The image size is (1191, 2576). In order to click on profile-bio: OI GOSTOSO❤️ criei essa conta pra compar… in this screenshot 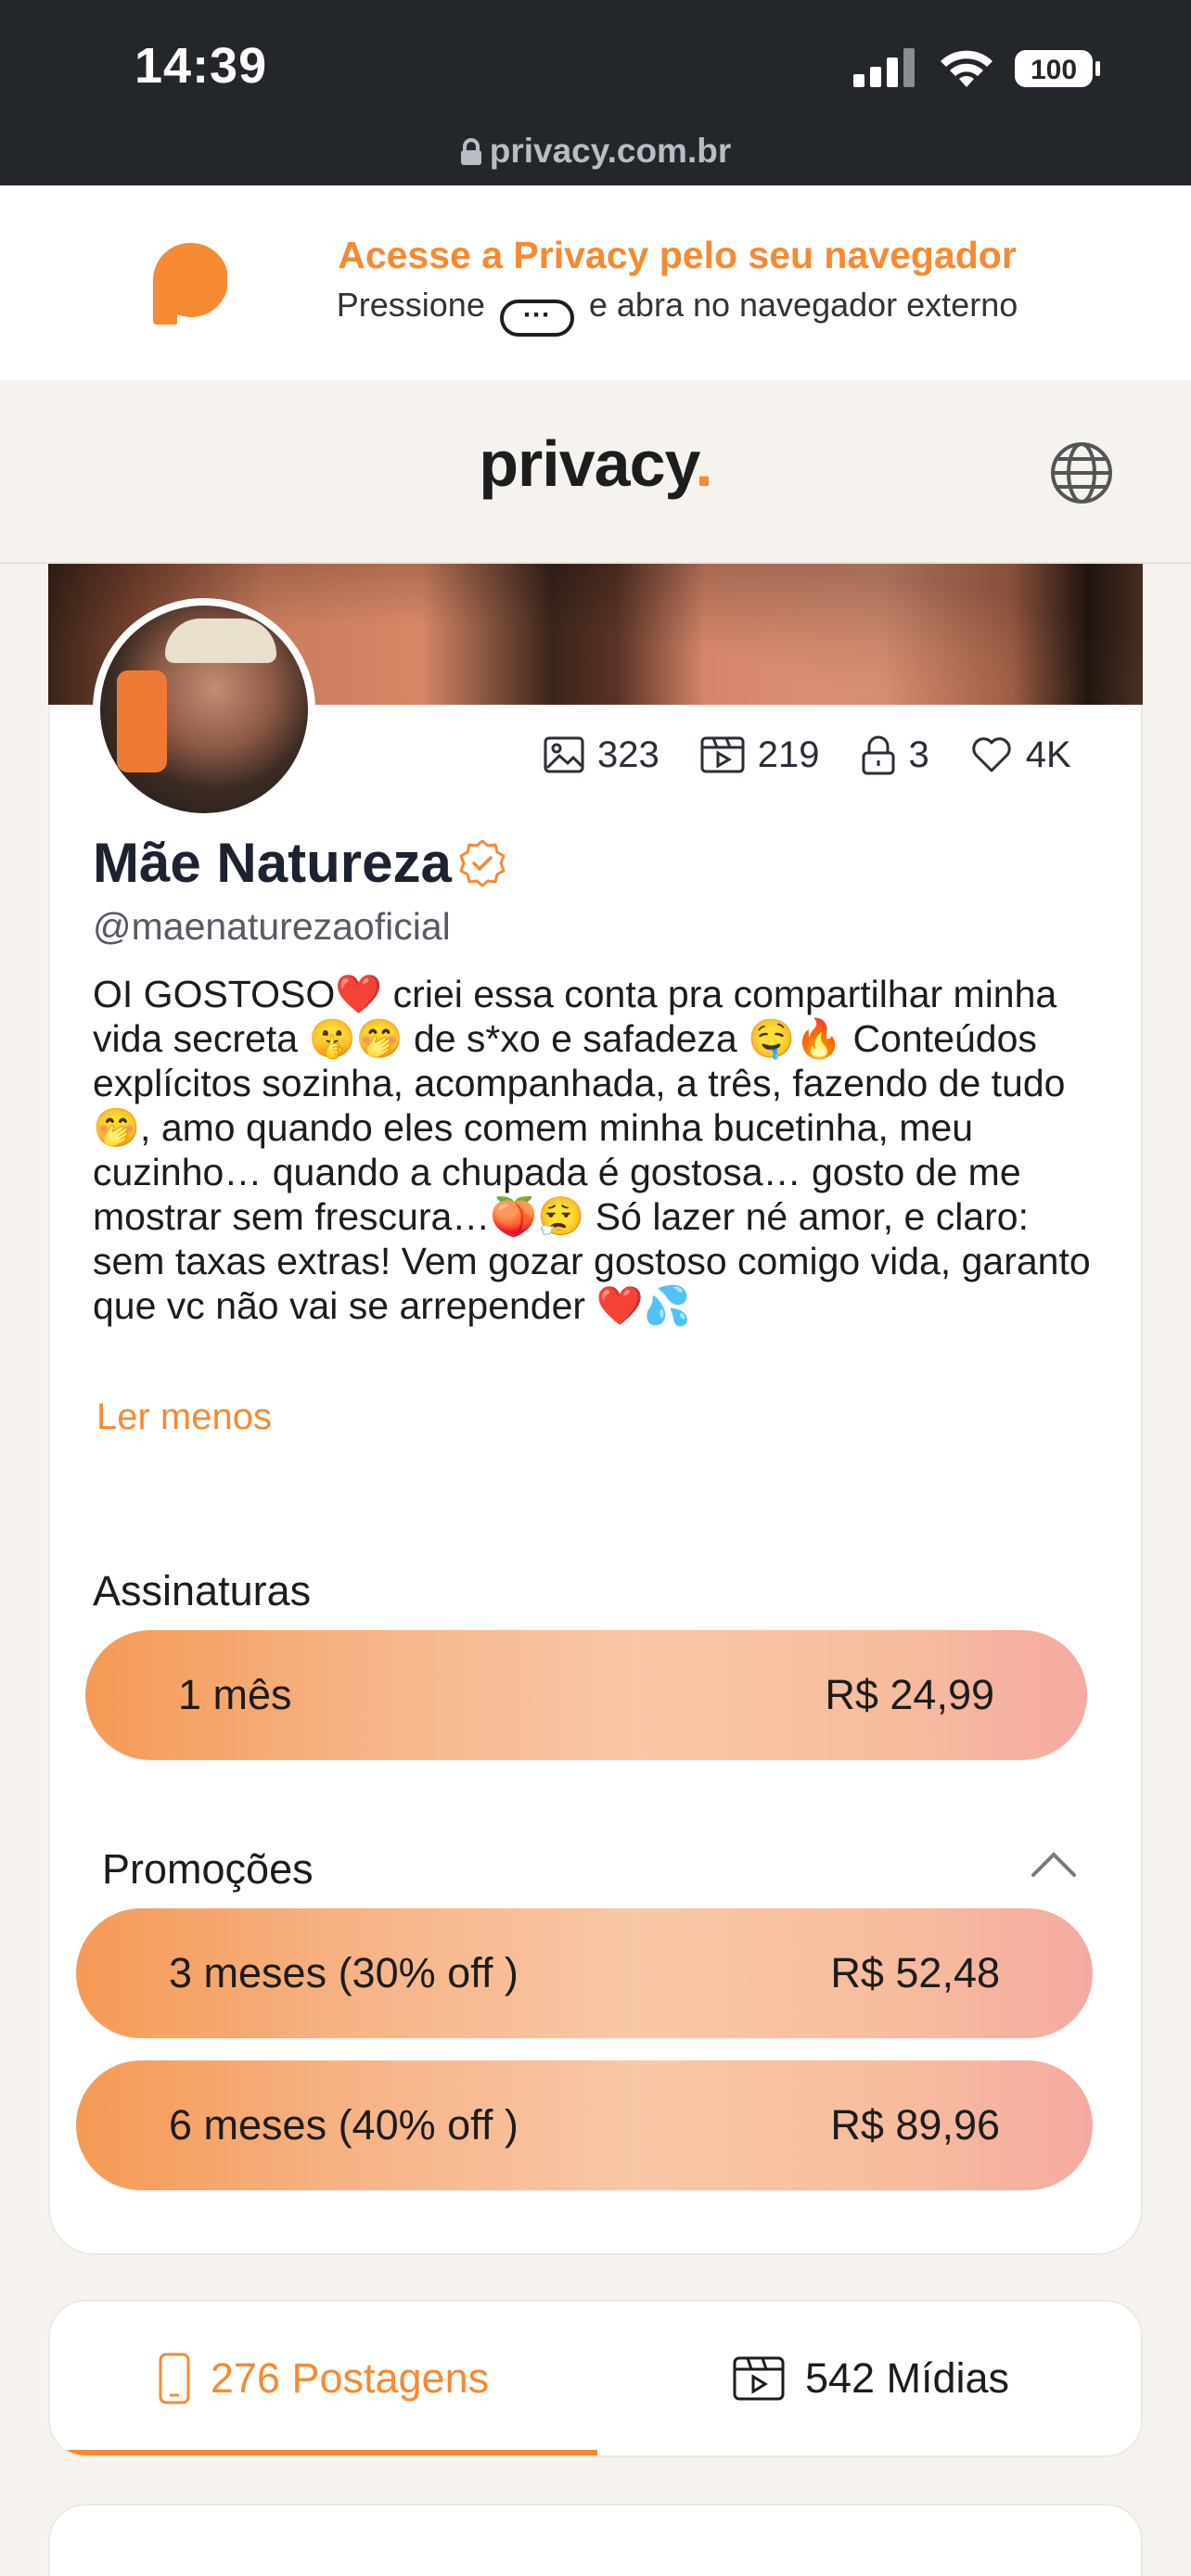, I will do `click(592, 1150)`.